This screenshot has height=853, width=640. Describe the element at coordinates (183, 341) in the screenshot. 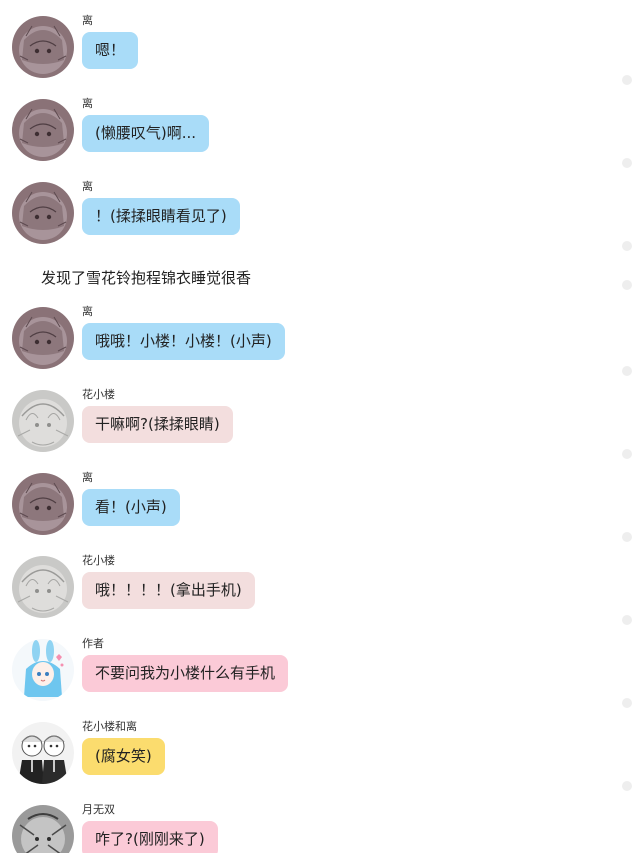

I see `message-bubble: 哦哦！小楼！小楼！(小声)` at that location.